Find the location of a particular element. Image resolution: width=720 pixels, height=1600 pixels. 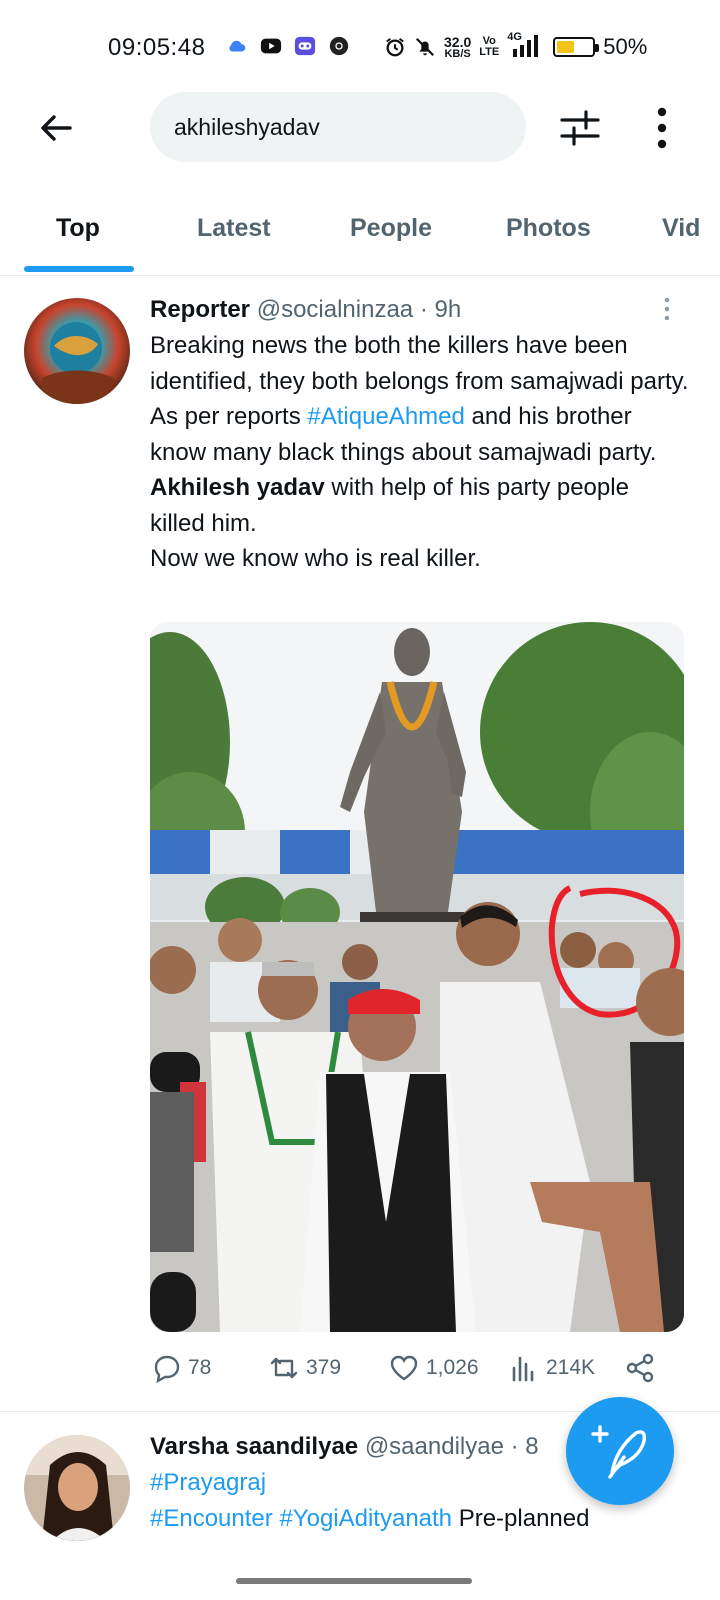

status-time: 09:05:48 is located at coordinates (157, 47).